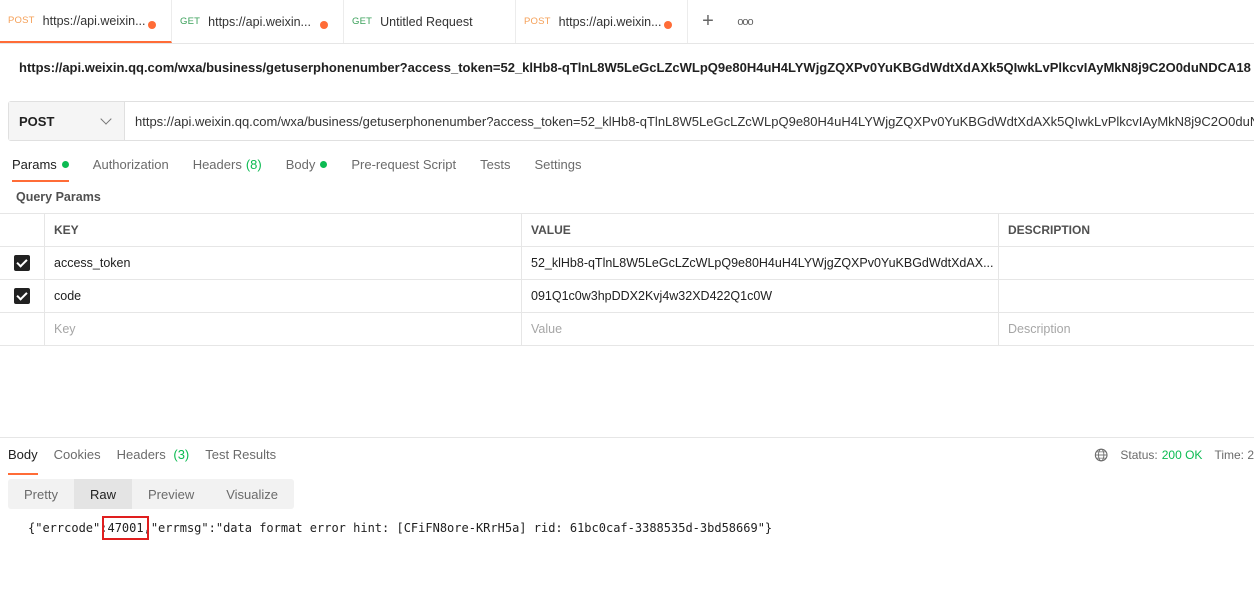  Describe the element at coordinates (125, 528) in the screenshot. I see `highlighted-errcode: 47001` at that location.